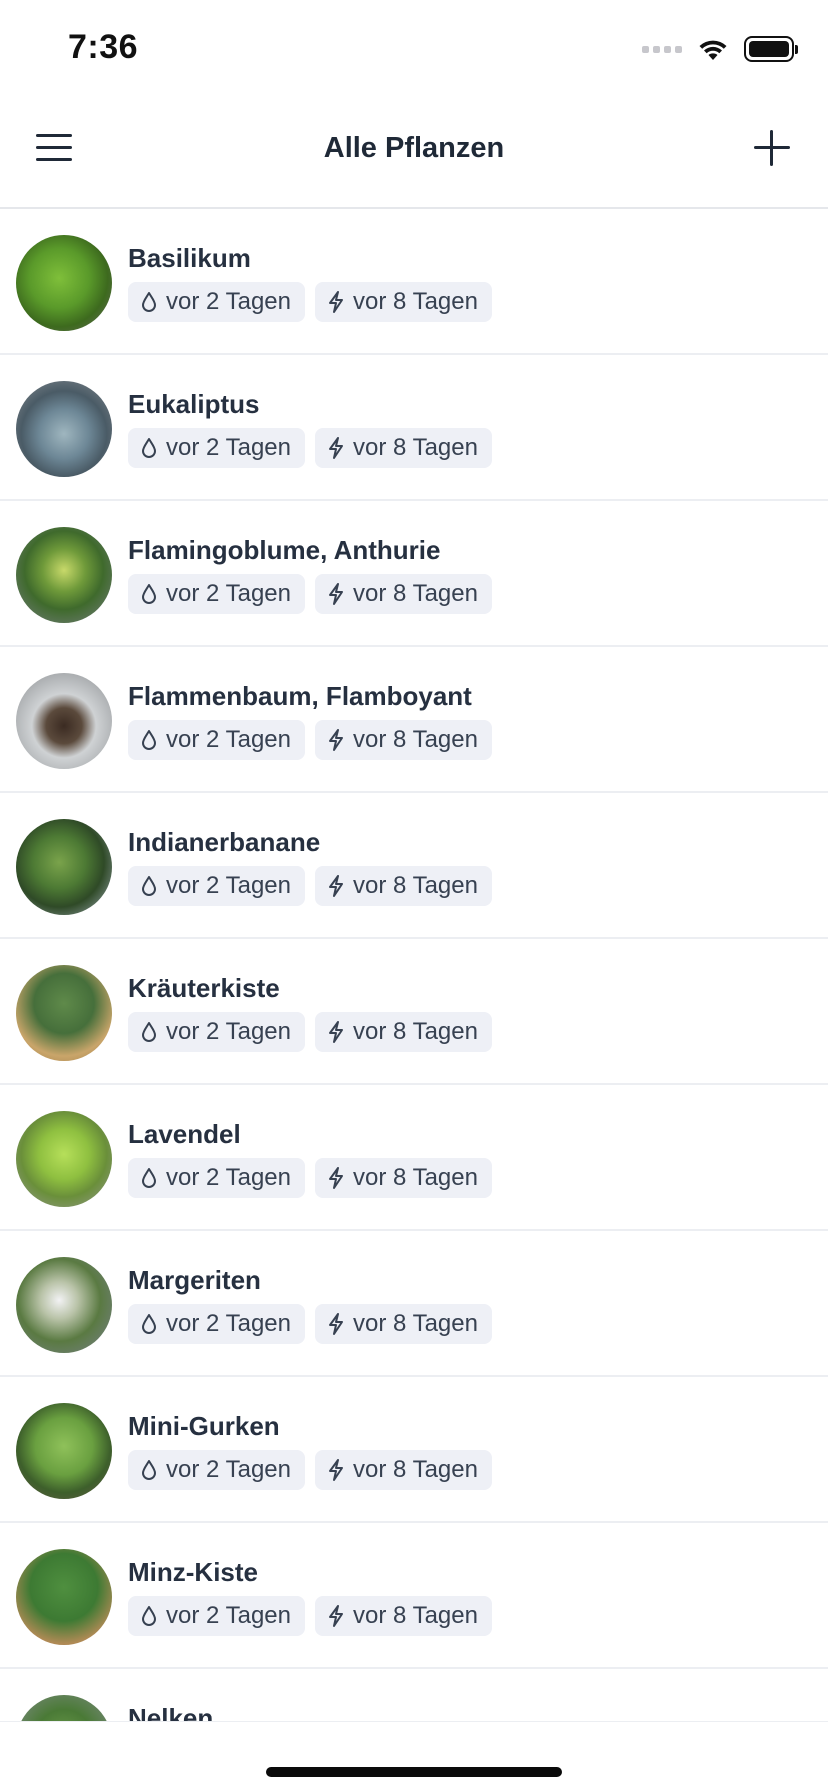 Image resolution: width=828 pixels, height=1792 pixels. Describe the element at coordinates (772, 148) in the screenshot. I see `plus-icon` at that location.